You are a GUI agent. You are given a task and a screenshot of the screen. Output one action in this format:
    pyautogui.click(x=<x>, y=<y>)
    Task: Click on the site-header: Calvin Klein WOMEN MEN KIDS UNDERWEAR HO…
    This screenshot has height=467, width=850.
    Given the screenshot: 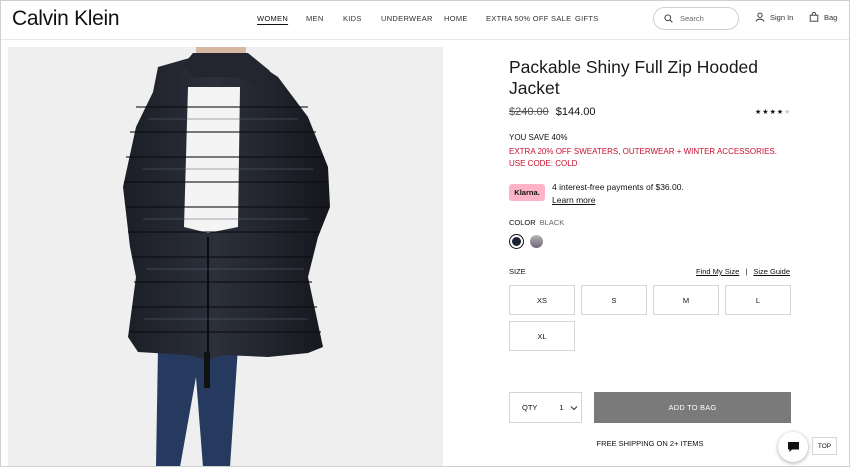 What is the action you would take?
    pyautogui.click(x=425, y=20)
    